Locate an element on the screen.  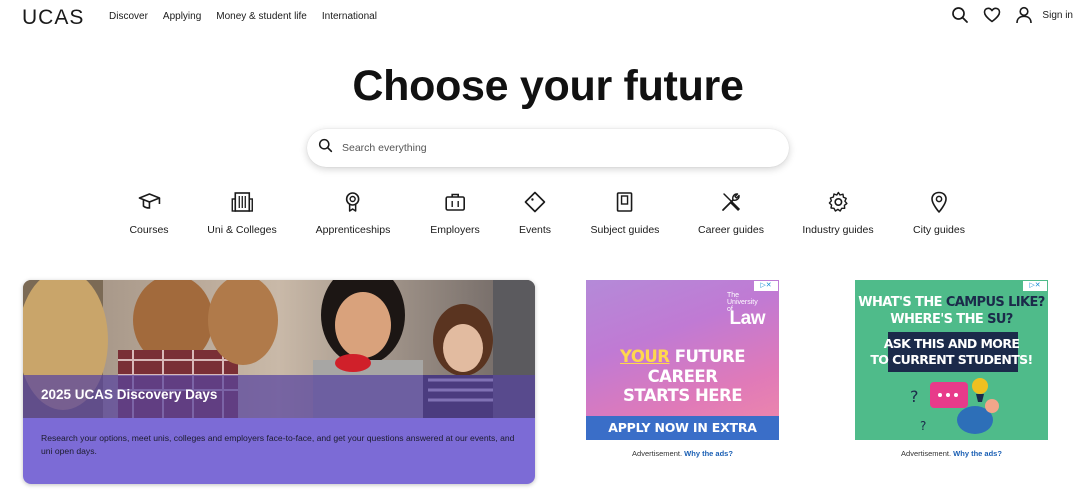
category-uni-colleges: Uni & Colleges is located at coordinates (242, 213).